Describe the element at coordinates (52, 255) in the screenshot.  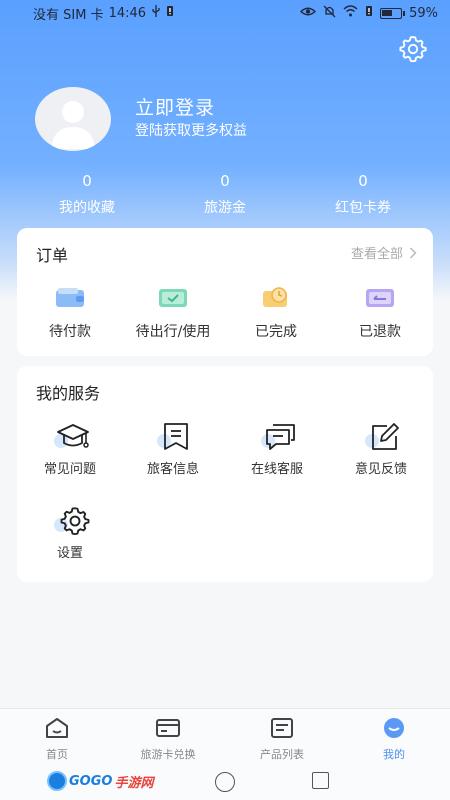
I see `orders-title: 订单` at that location.